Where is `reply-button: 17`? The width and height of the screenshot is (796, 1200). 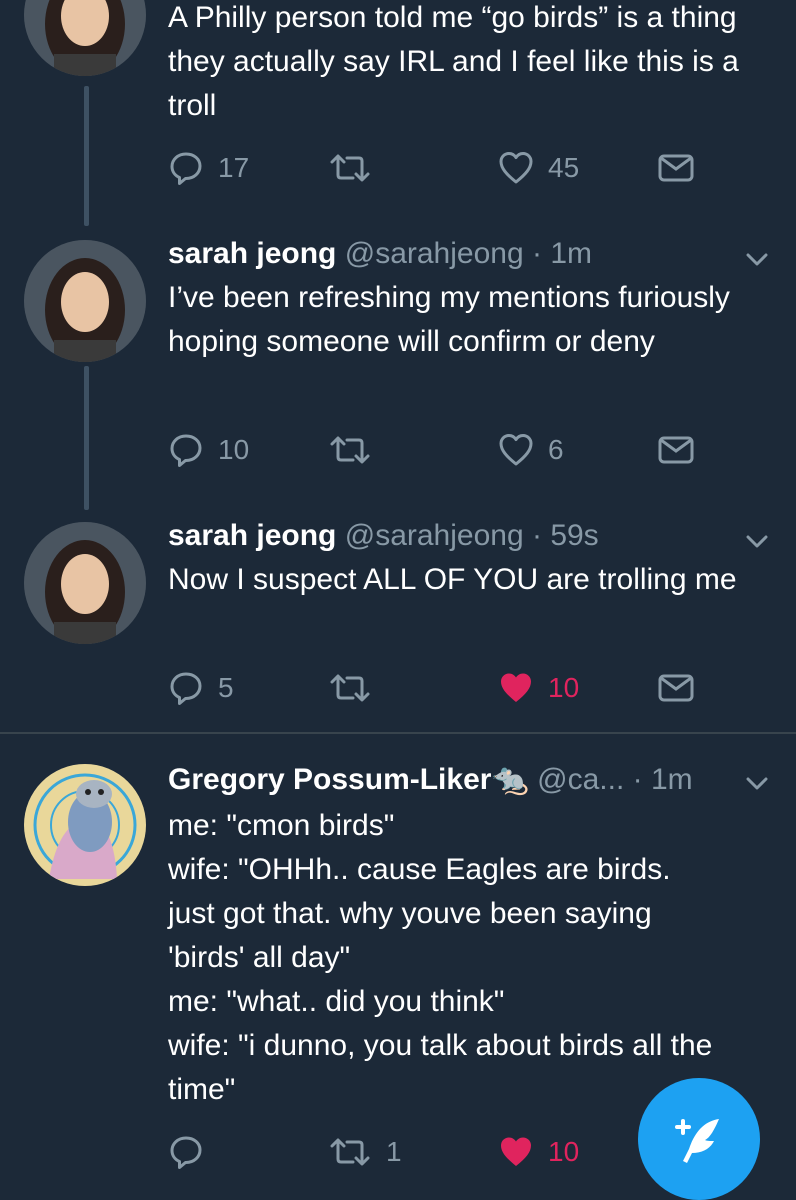 reply-button: 17 is located at coordinates (208, 168).